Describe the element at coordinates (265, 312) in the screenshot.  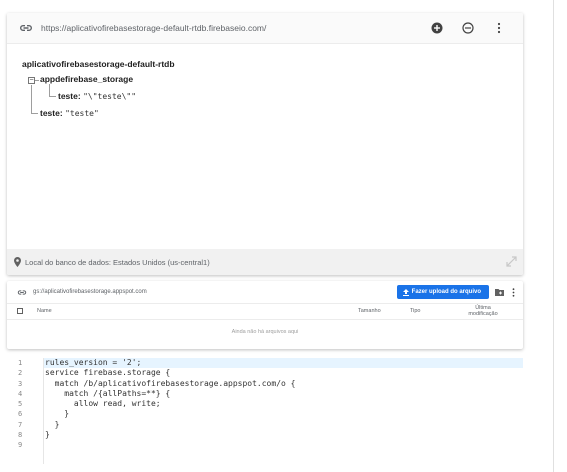
I see `files-table-header: Name Tamanho Tipo Última modificação` at that location.